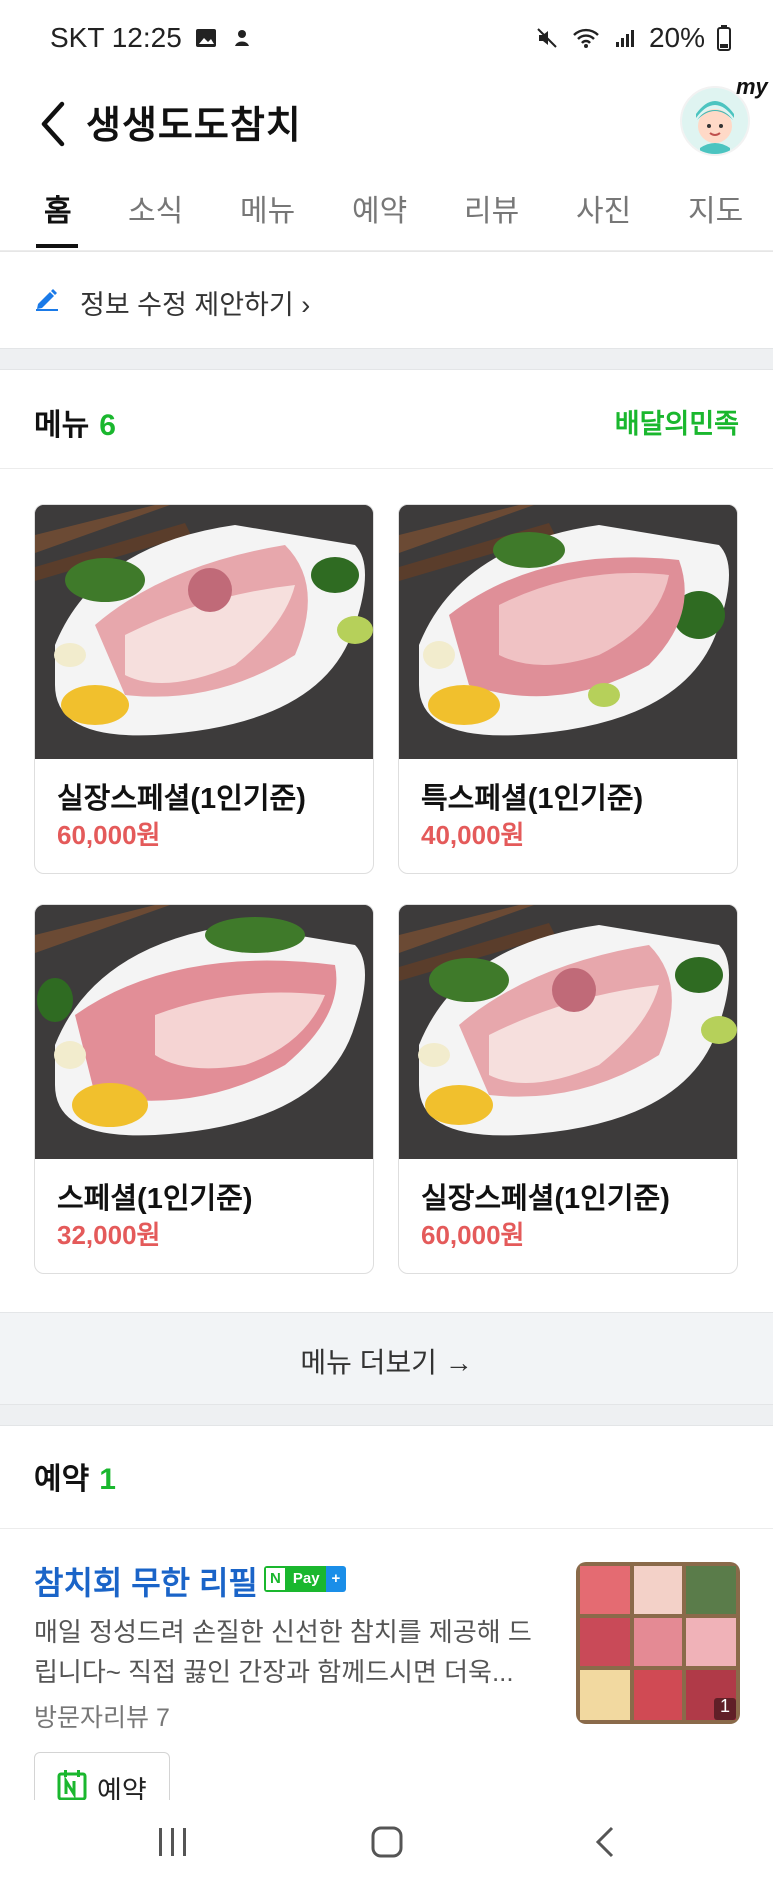 Image resolution: width=773 pixels, height=1890 pixels. Describe the element at coordinates (241, 38) in the screenshot. I see `notification-app-icon` at that location.